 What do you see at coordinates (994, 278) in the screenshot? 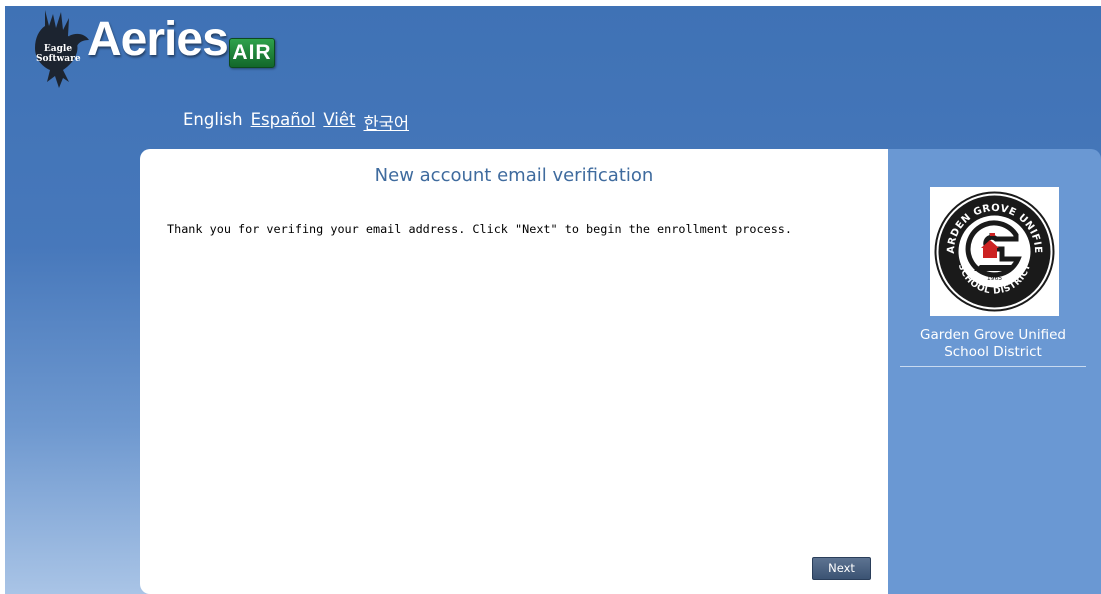
I see `svg-text: 1965` at bounding box center [994, 278].